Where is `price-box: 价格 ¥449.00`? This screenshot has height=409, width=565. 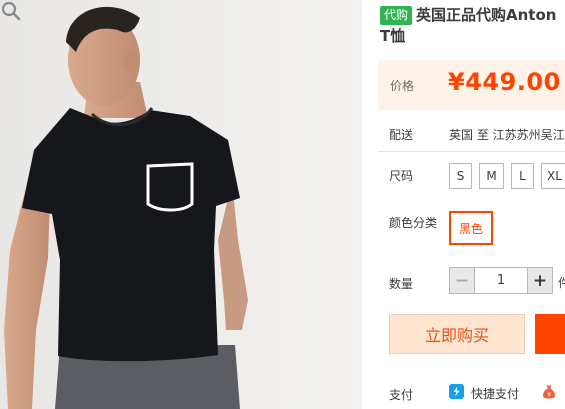 price-box: 价格 ¥449.00 is located at coordinates (471, 85).